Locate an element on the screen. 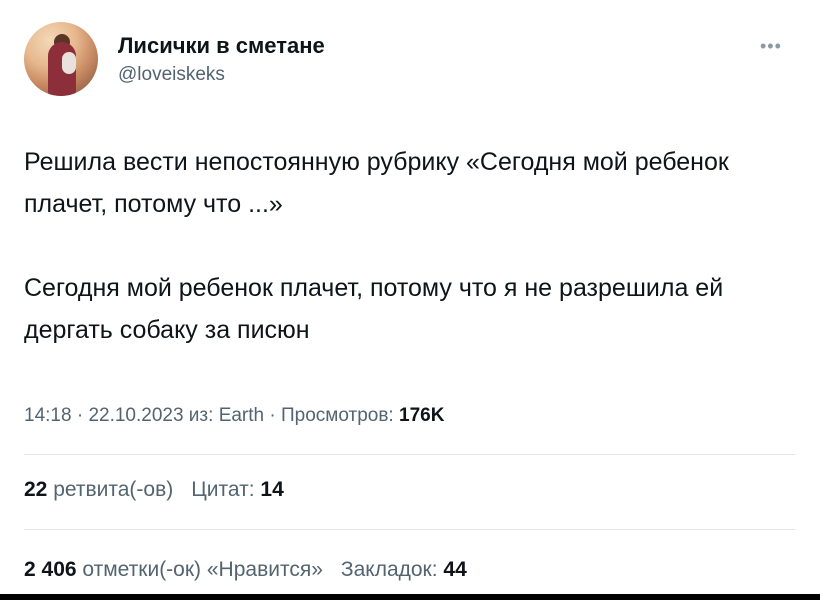  author-display-name: Лисички в сметане is located at coordinates (221, 46).